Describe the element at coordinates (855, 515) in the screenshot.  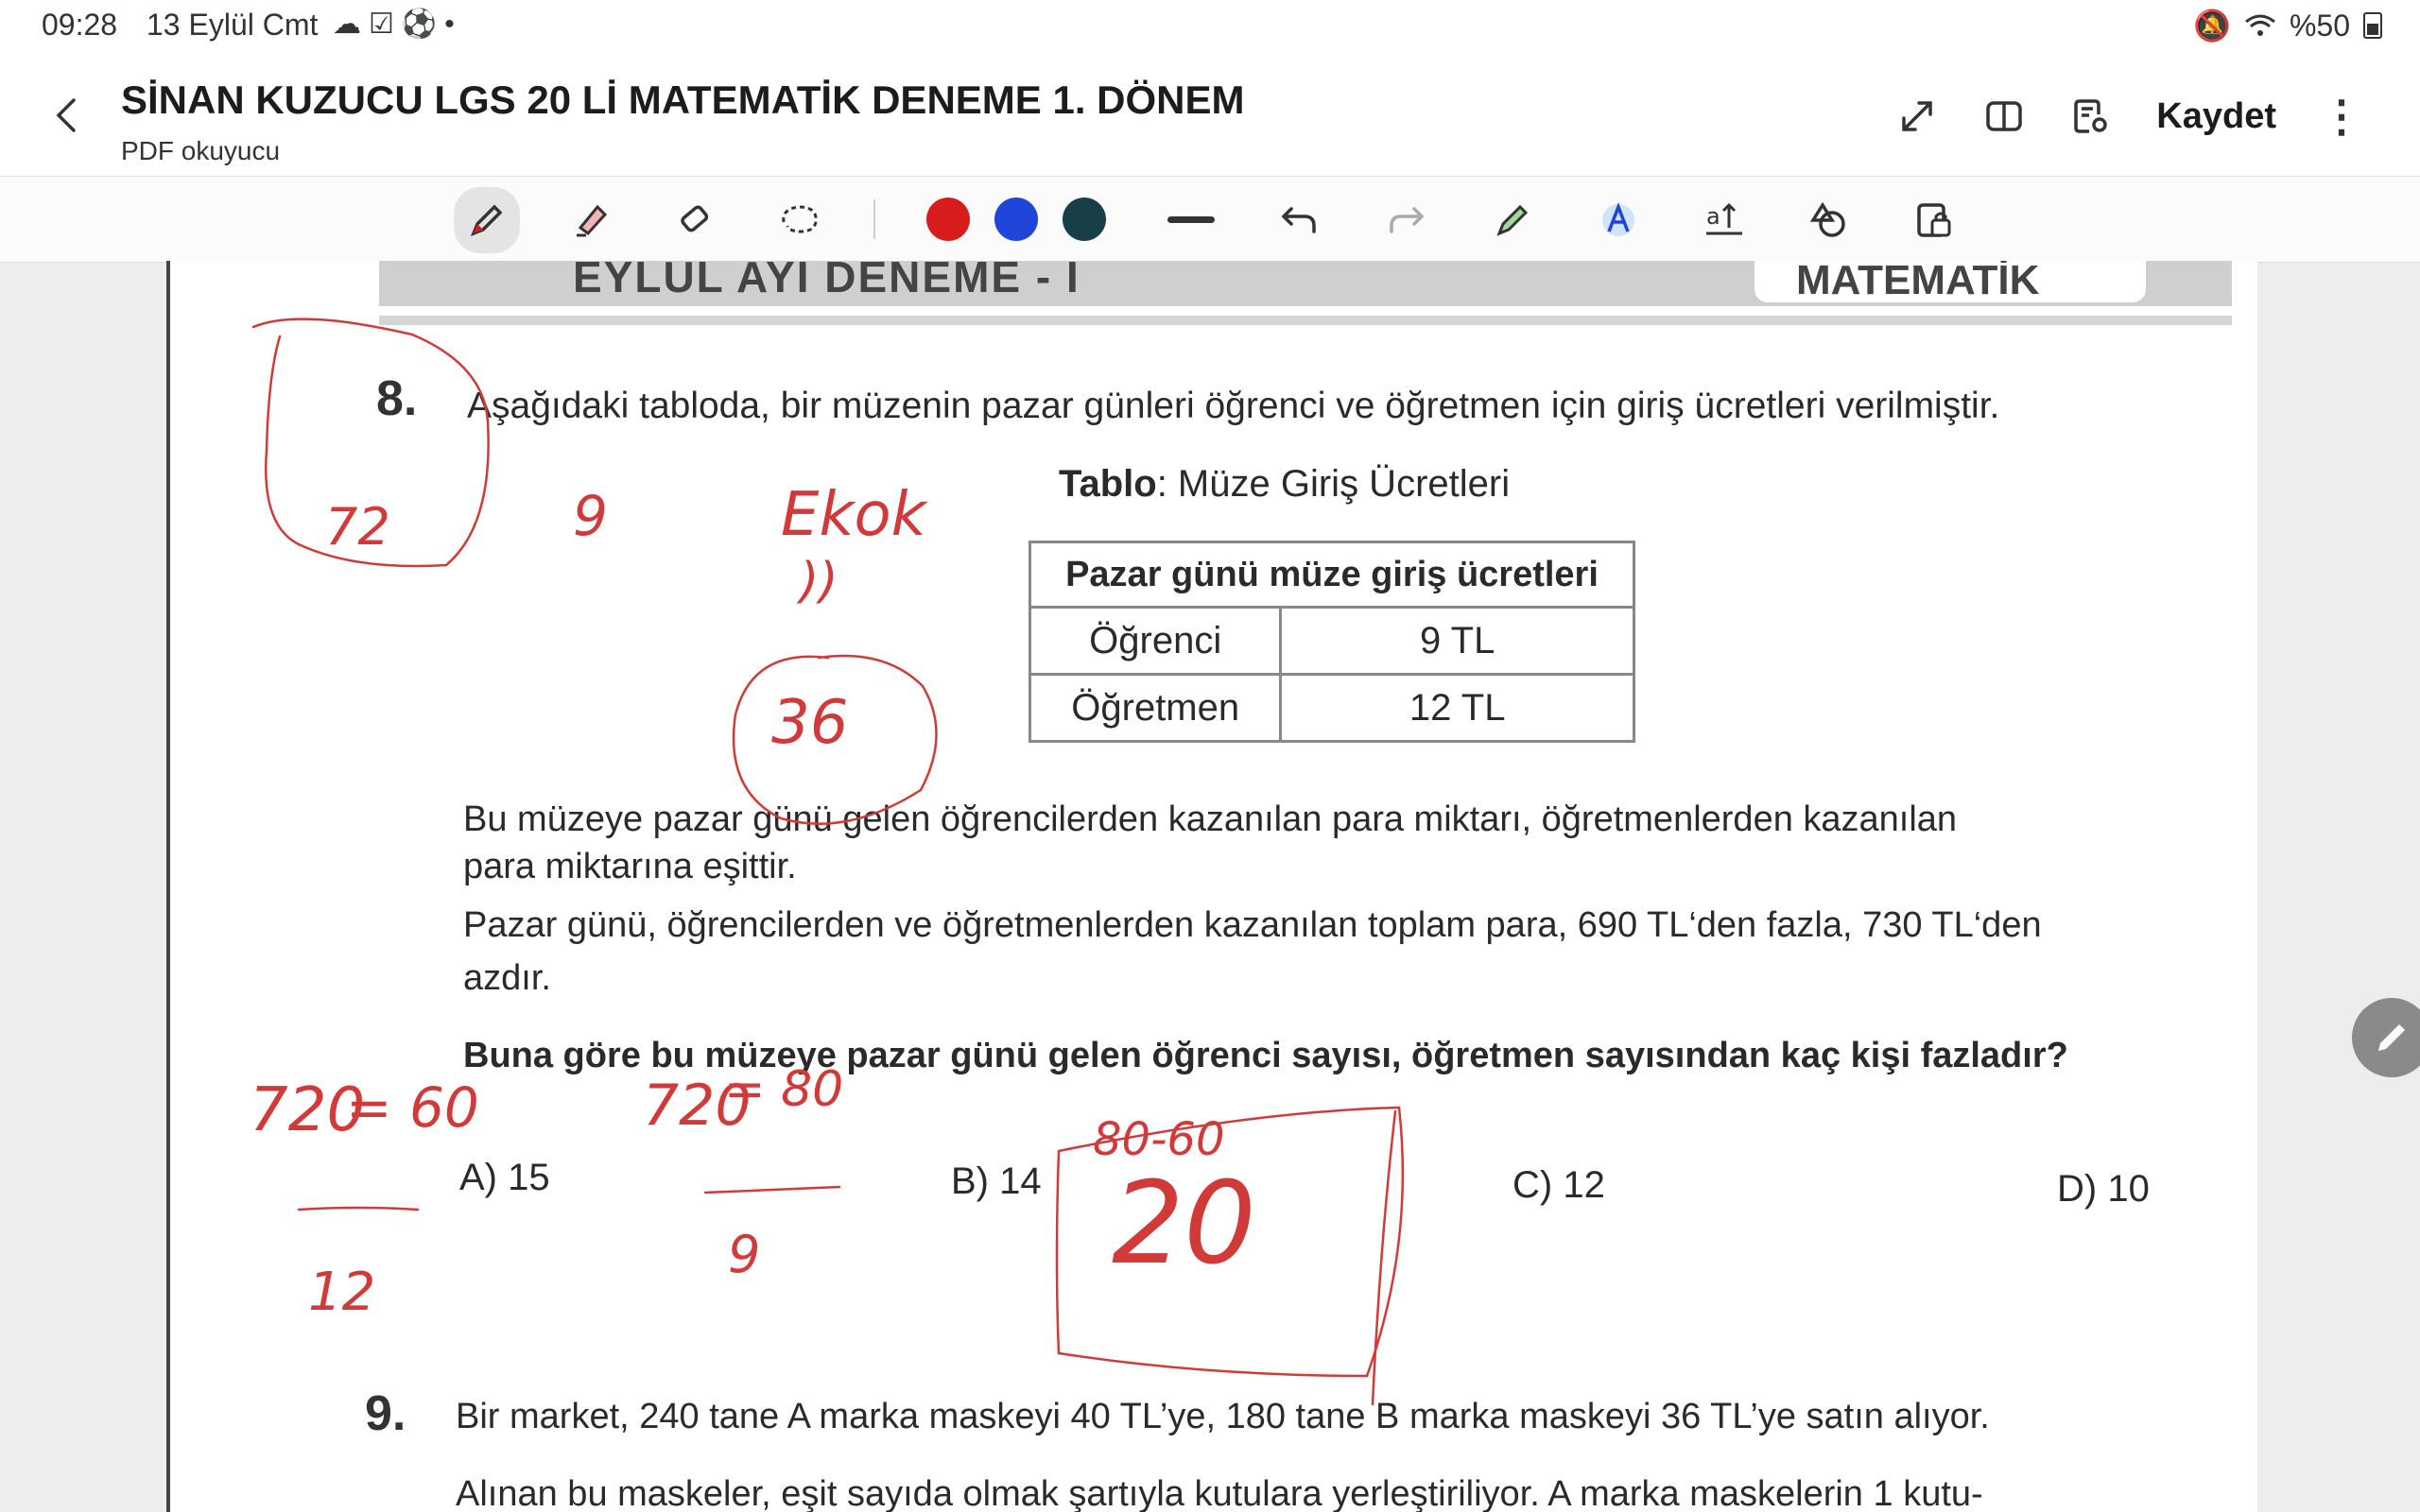
I see `handwritten-note: Ekok` at that location.